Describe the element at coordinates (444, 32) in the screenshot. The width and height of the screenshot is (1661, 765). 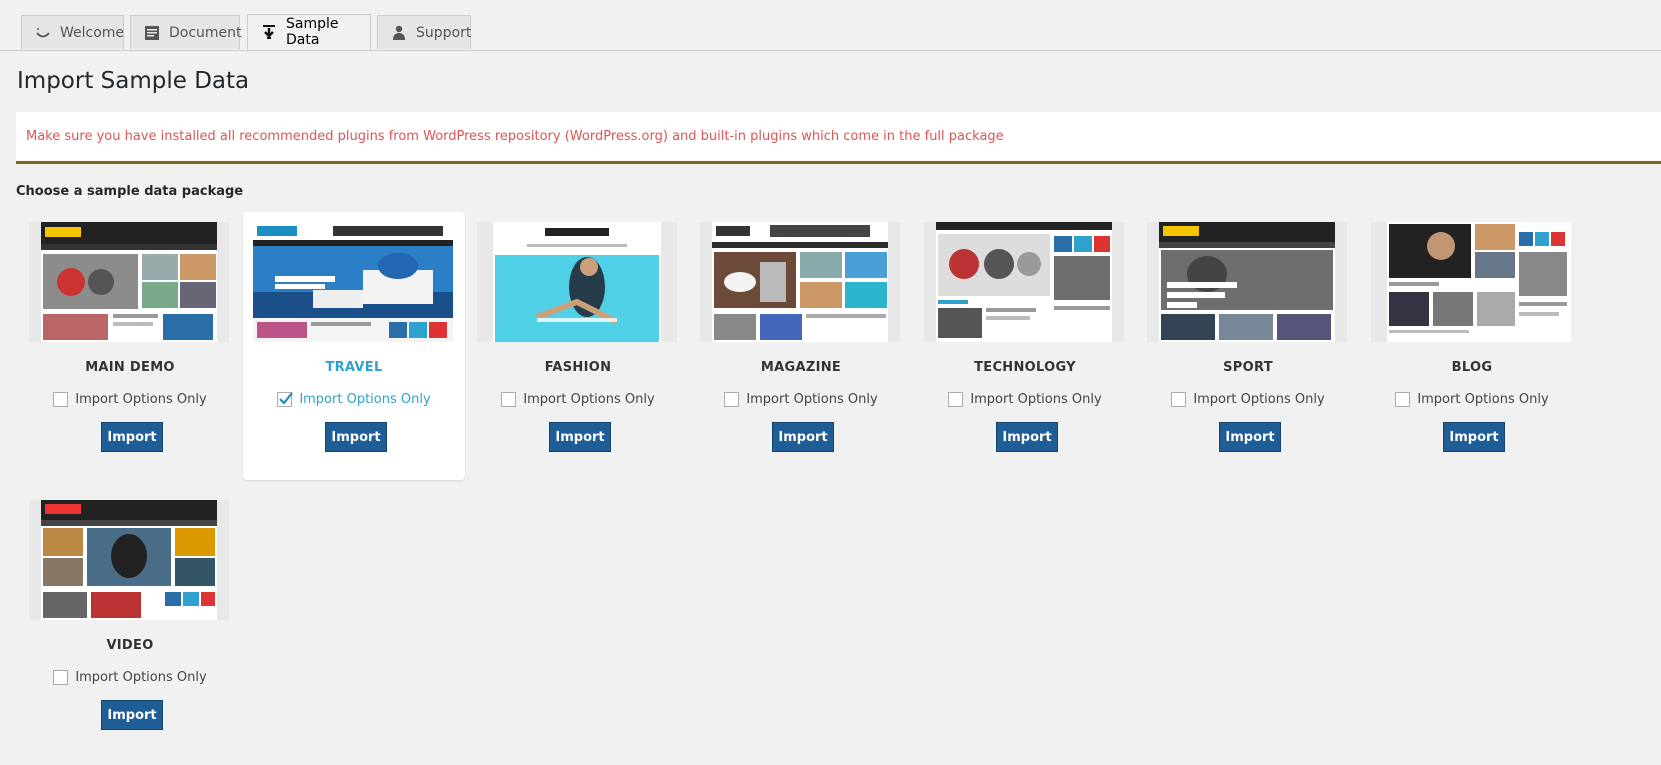
I see `tab-label: Support` at that location.